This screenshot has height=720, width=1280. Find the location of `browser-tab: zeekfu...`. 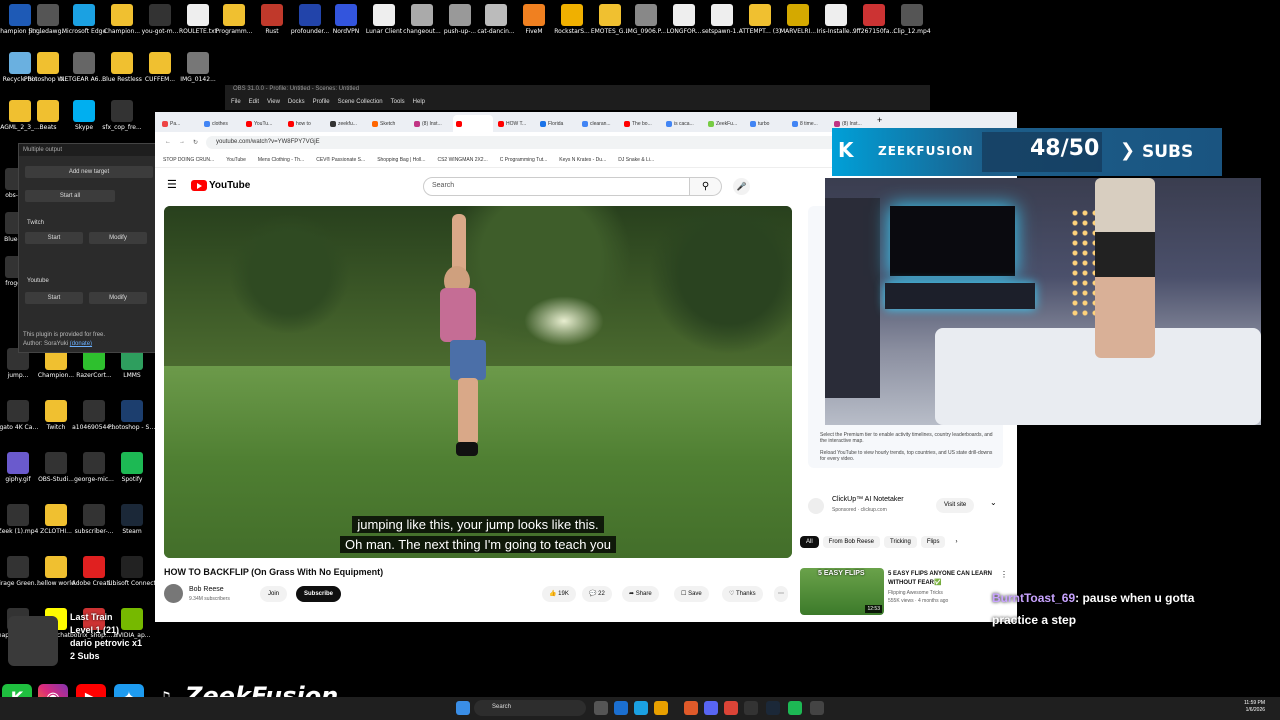

browser-tab: zeekfu... is located at coordinates (347, 123).